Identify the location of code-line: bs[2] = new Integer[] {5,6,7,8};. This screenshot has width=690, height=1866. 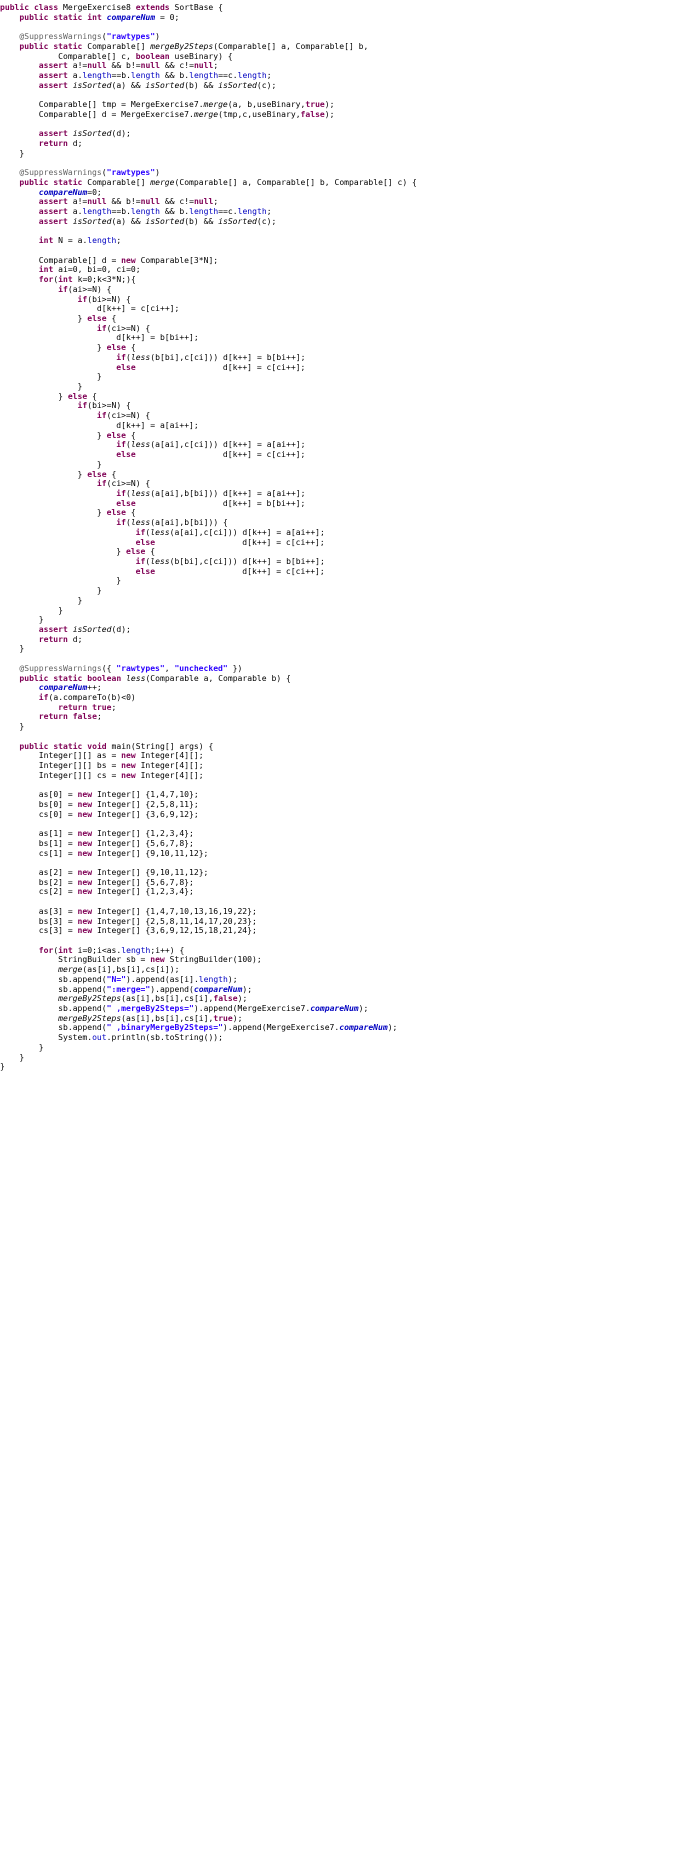
(116, 882).